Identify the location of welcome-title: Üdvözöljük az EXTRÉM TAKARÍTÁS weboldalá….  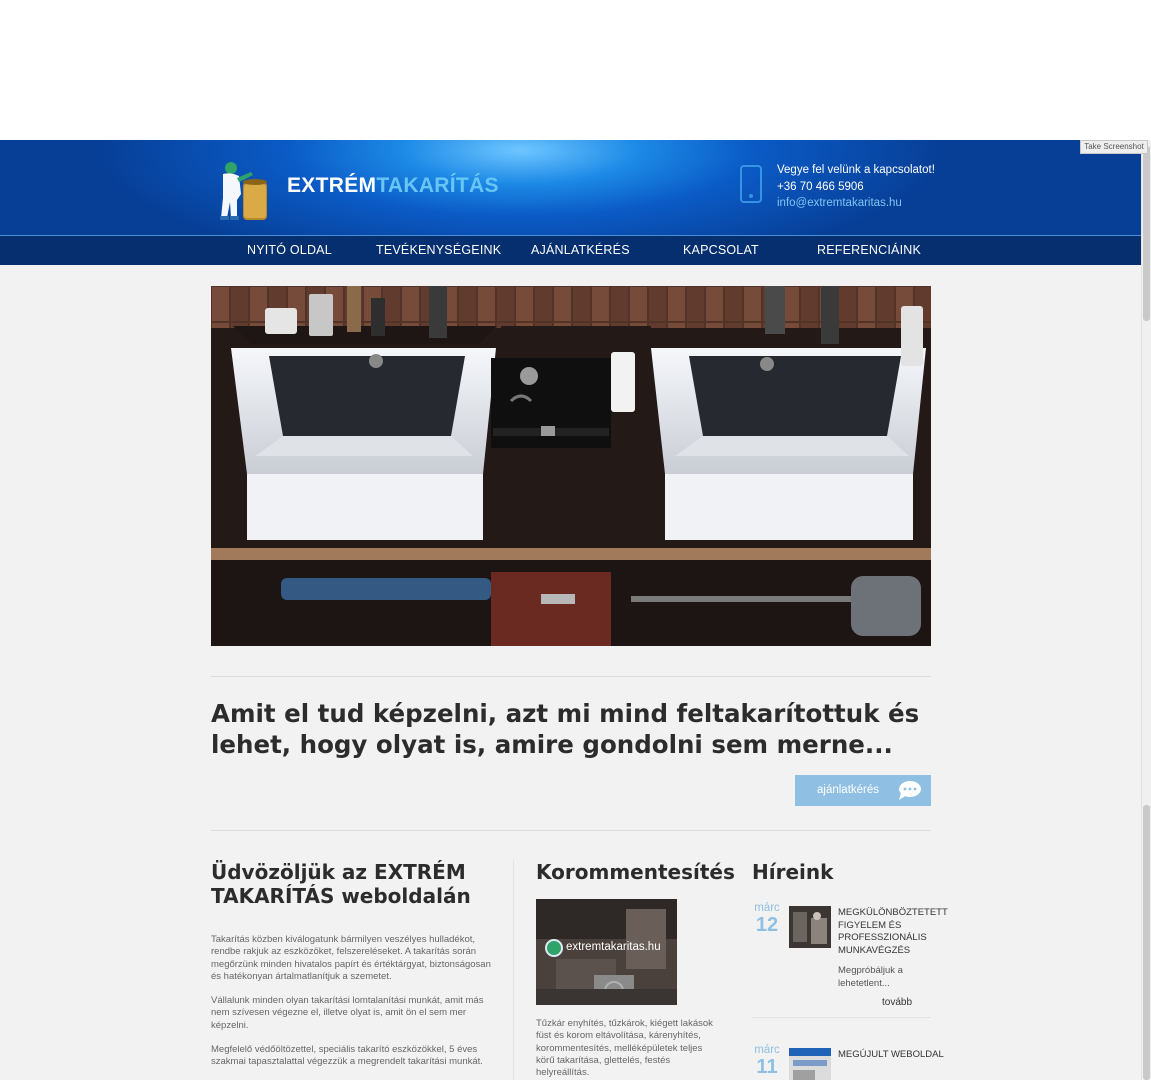
(341, 884).